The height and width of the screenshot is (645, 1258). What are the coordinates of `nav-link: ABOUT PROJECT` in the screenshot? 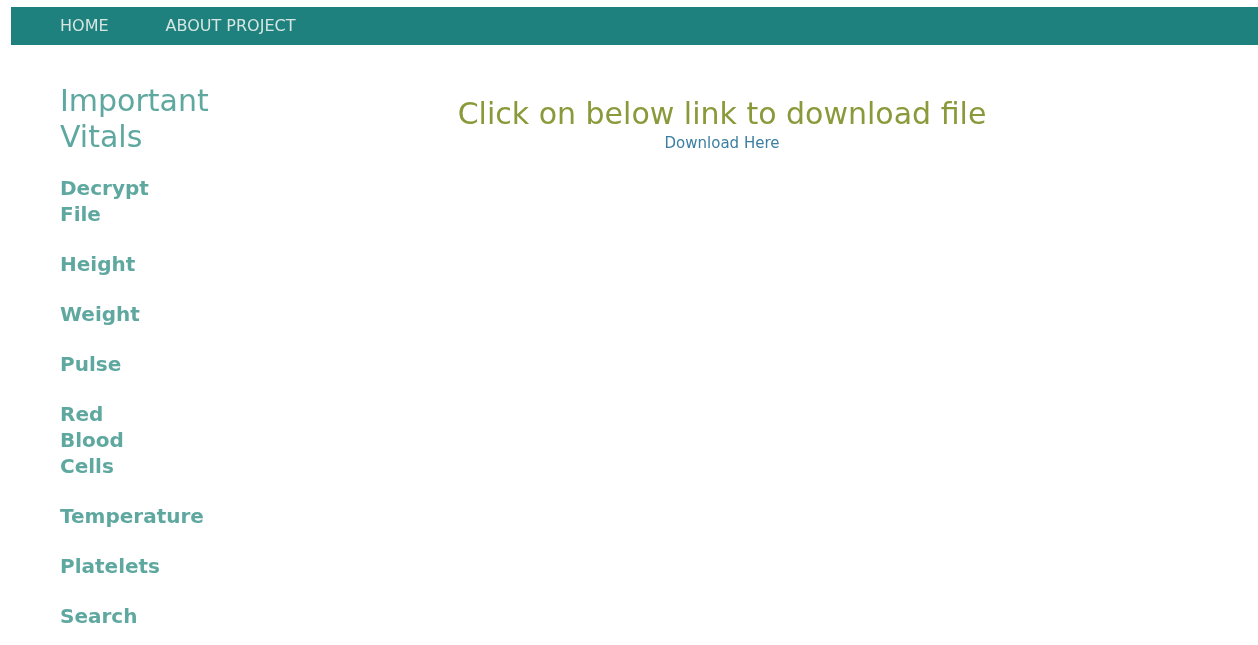 It's located at (244, 26).